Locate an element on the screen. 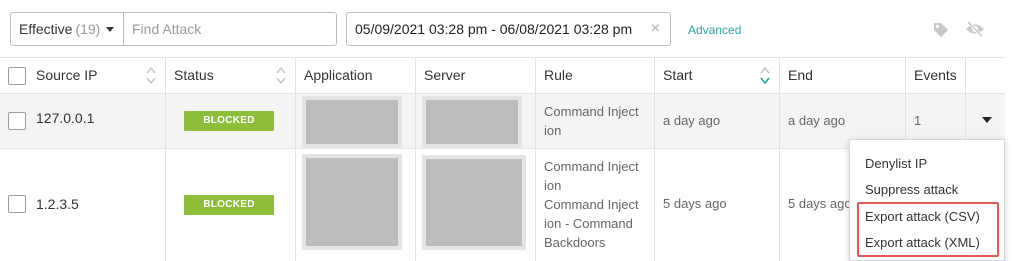 This screenshot has height=261, width=1013. header-label: Rule is located at coordinates (558, 75).